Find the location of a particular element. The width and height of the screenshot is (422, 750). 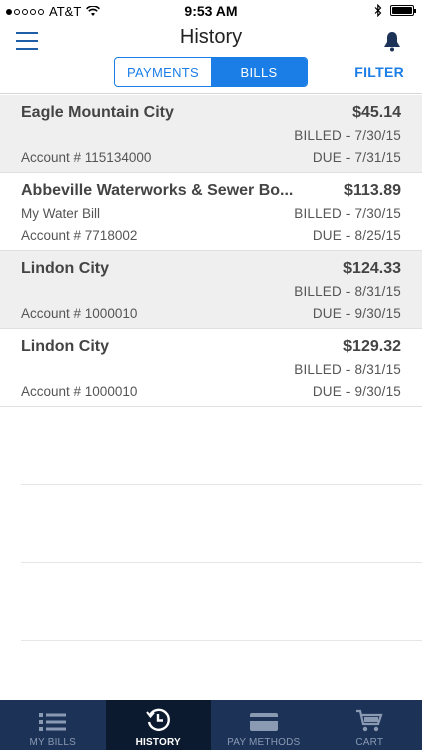

list-icon is located at coordinates (52, 722).